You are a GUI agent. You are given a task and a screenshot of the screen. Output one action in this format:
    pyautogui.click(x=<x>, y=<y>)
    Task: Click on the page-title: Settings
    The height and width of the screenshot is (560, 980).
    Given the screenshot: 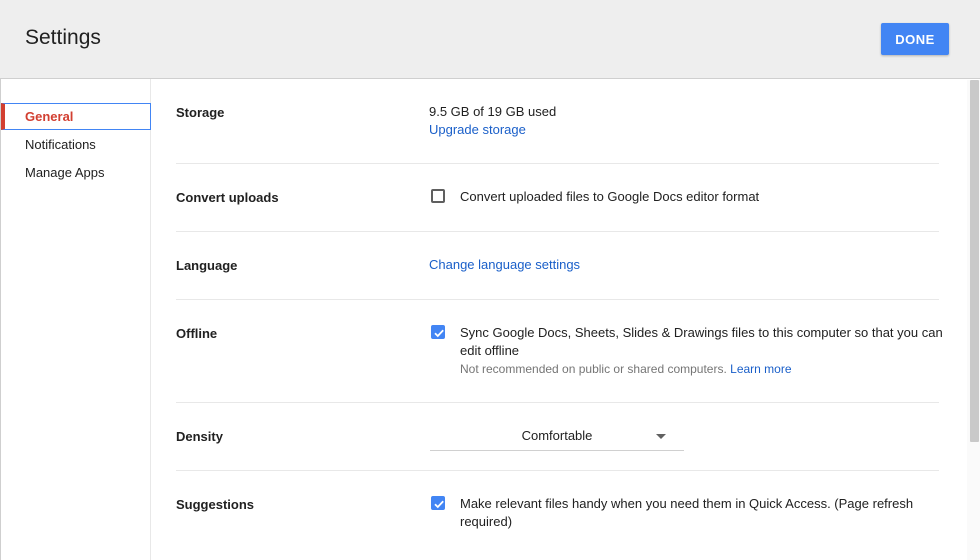 What is the action you would take?
    pyautogui.click(x=63, y=37)
    